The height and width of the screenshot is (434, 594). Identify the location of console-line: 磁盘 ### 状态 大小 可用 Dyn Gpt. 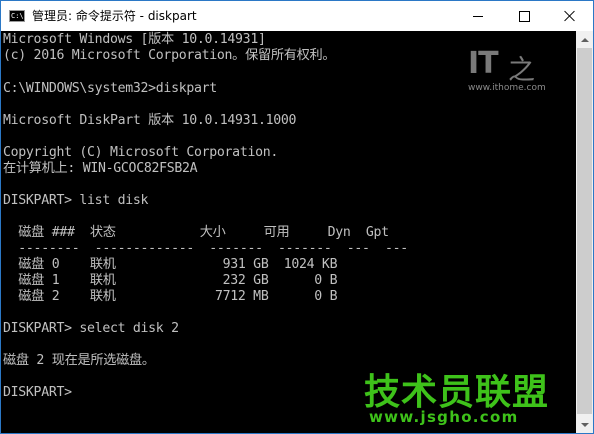
(196, 232).